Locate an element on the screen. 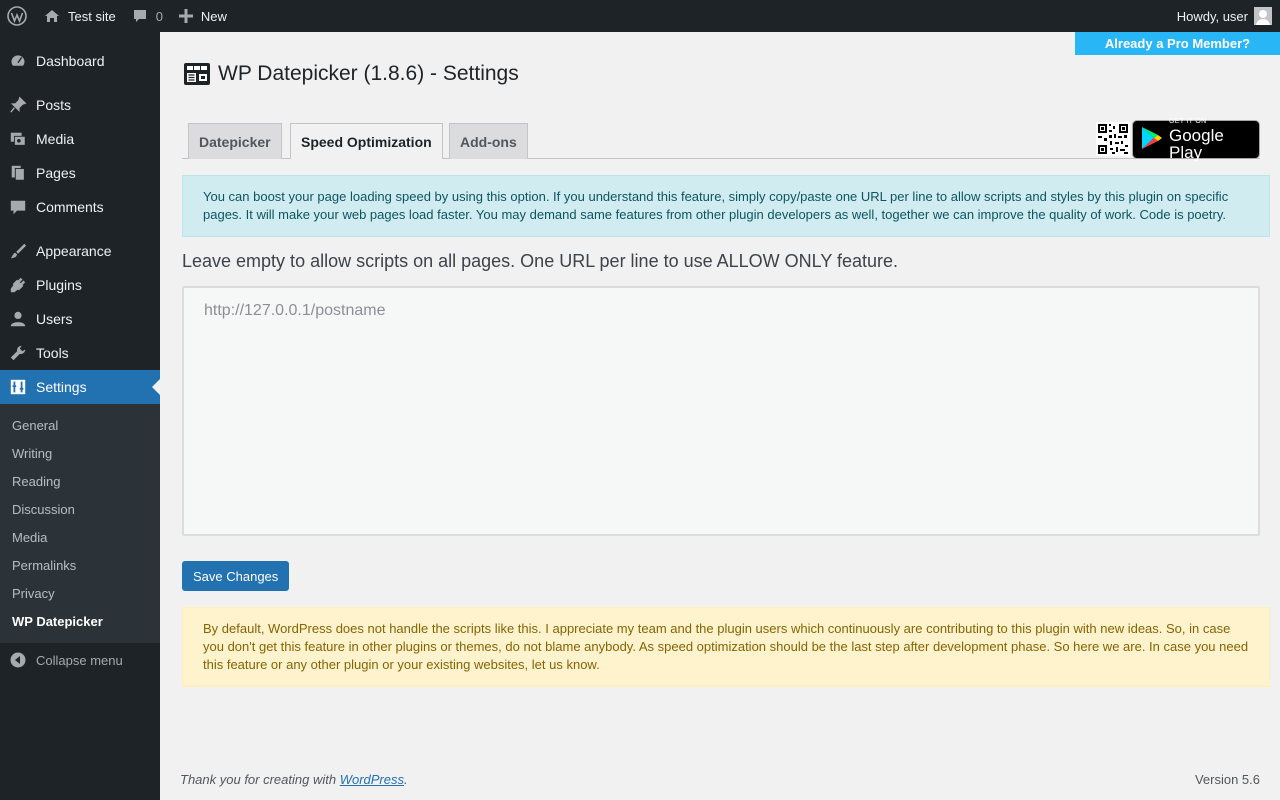 This screenshot has height=800, width=1280. wordpress-logo-icon is located at coordinates (17, 16).